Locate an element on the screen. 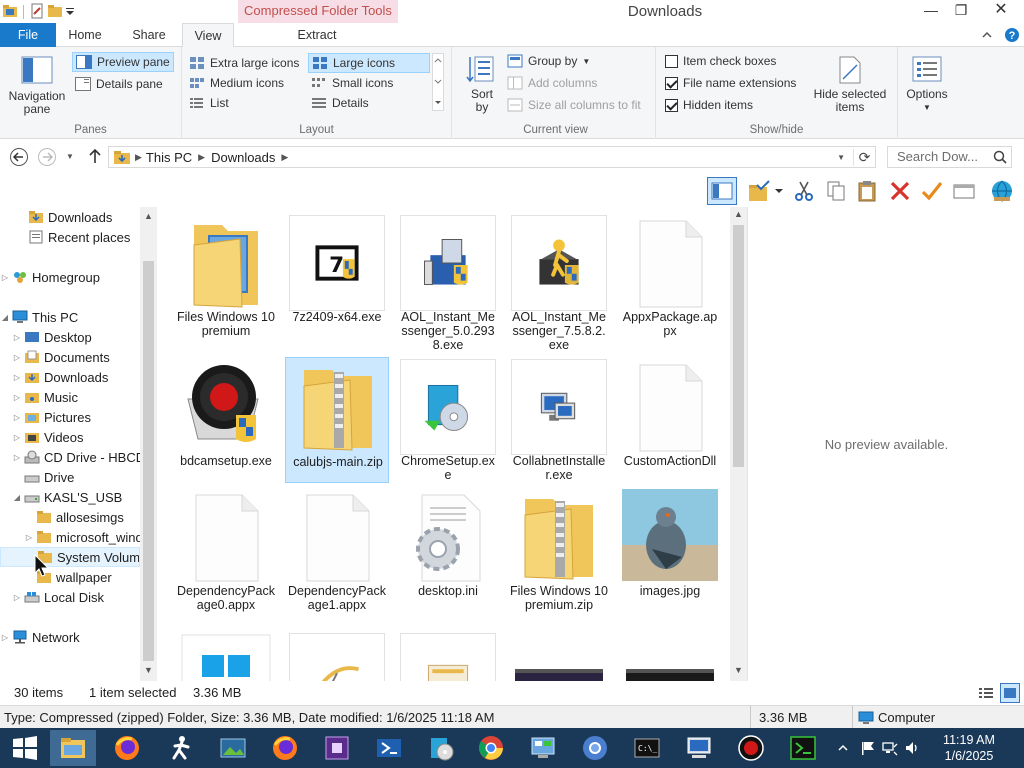 The height and width of the screenshot is (768, 1024). nav-item-homegroup: ▷ Homegroup is located at coordinates (70, 277).